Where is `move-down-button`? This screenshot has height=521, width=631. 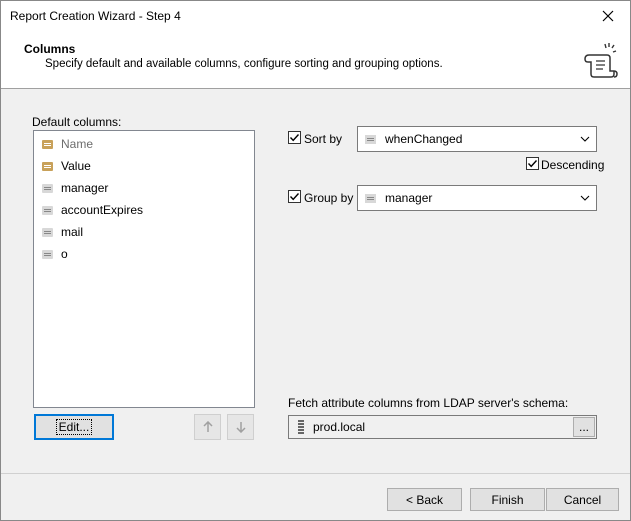
move-down-button is located at coordinates (240, 427).